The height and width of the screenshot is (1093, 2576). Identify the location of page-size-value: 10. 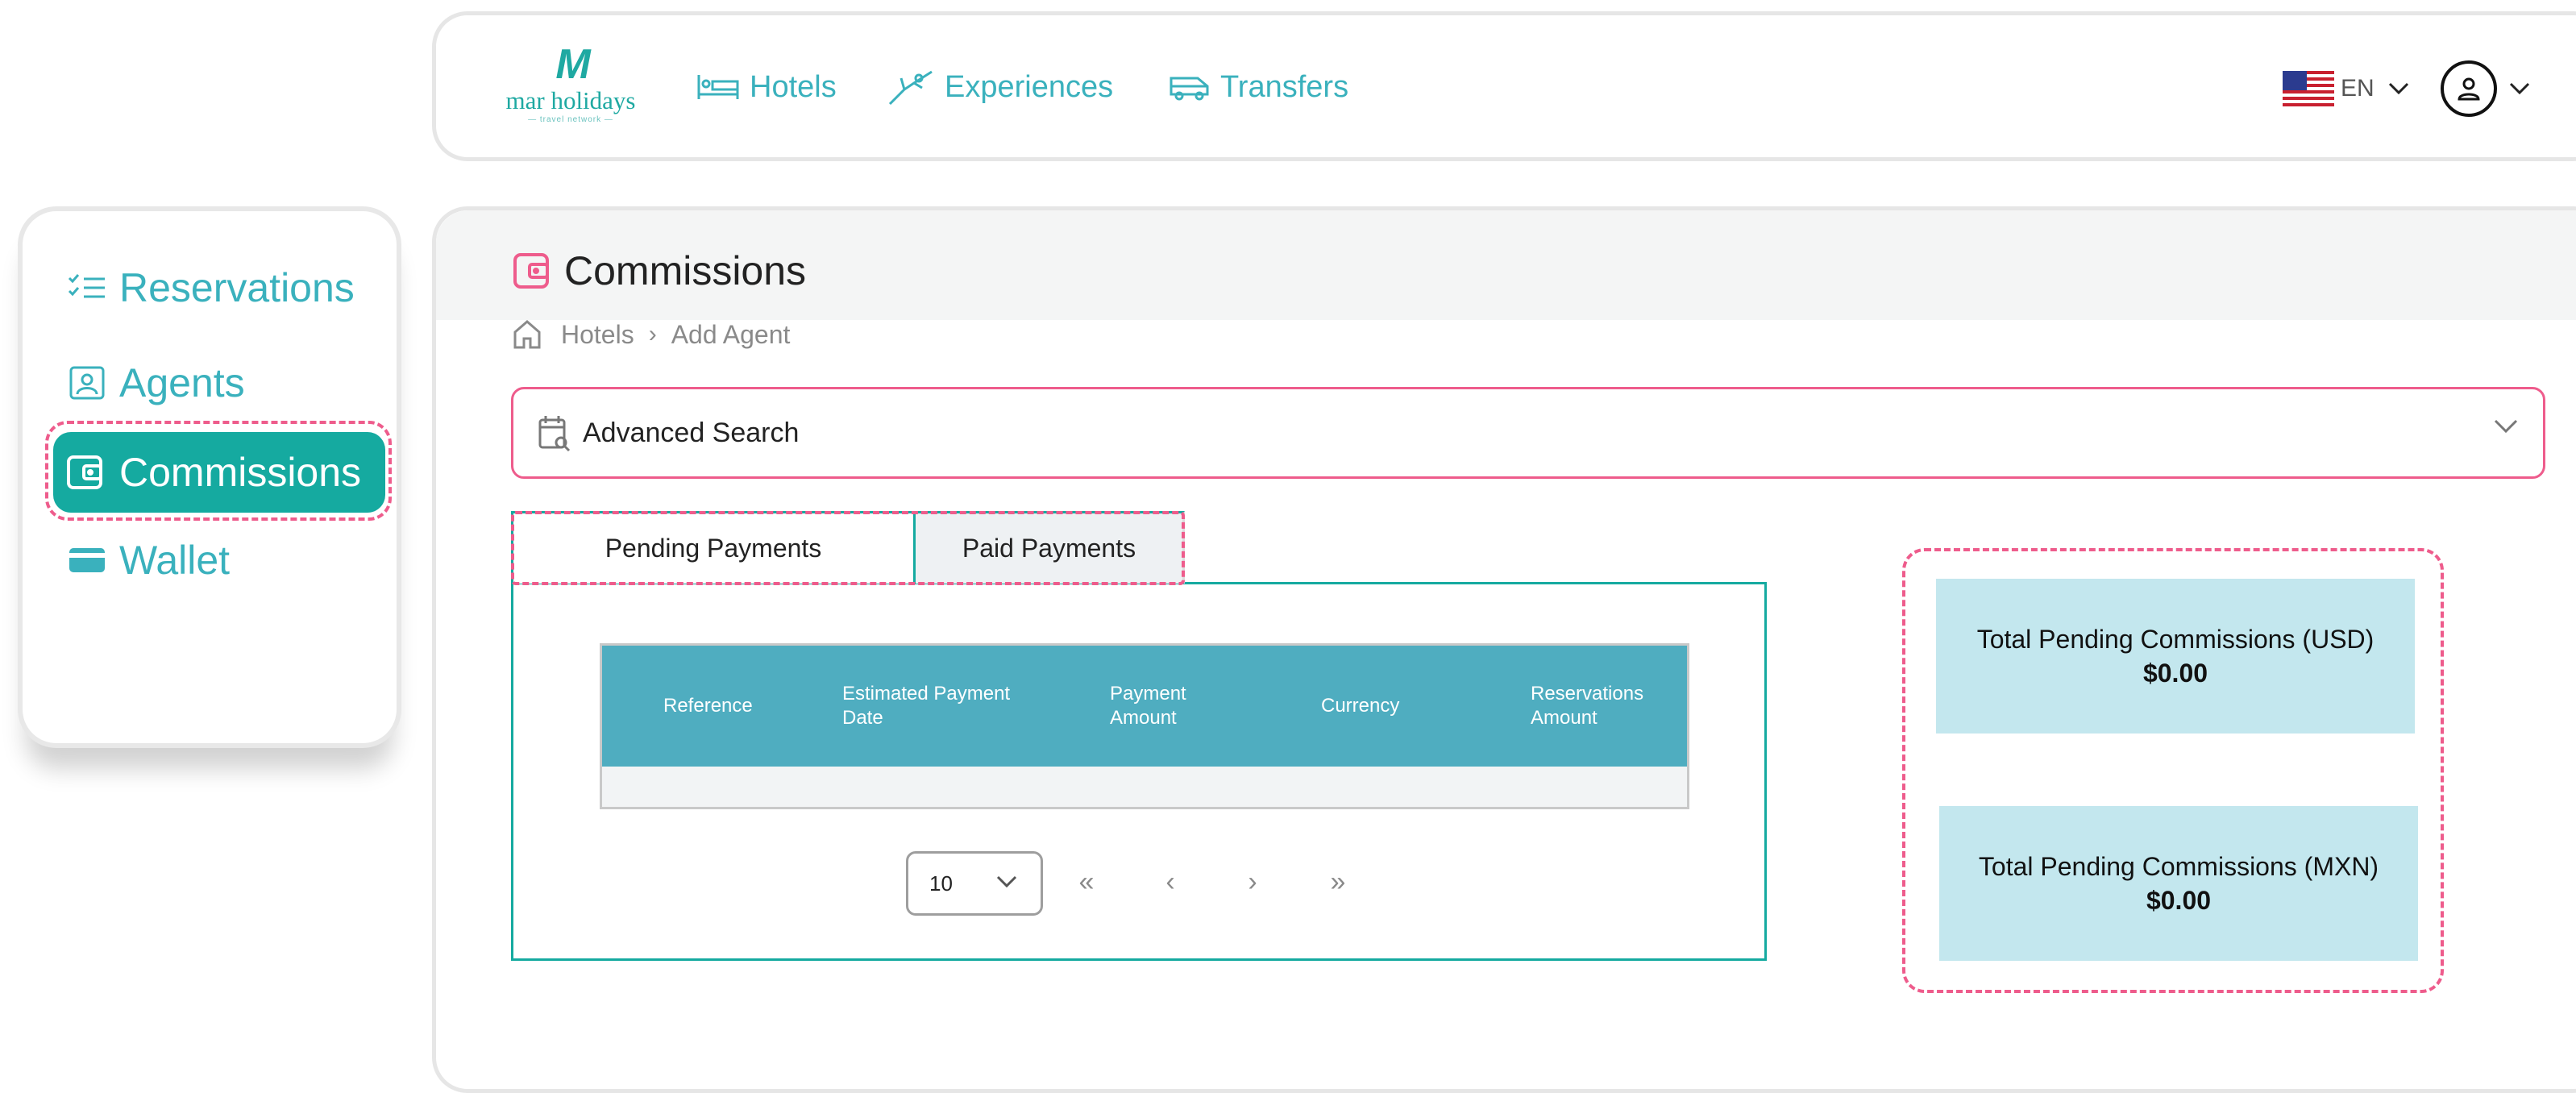
(941, 883).